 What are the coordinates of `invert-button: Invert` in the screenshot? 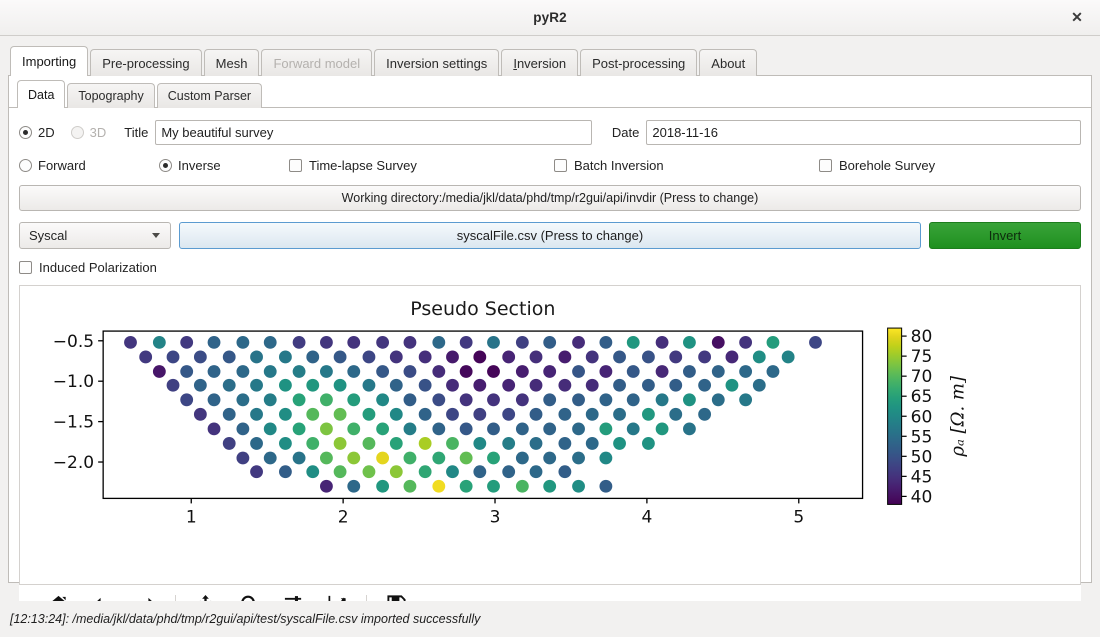 It's located at (1005, 235).